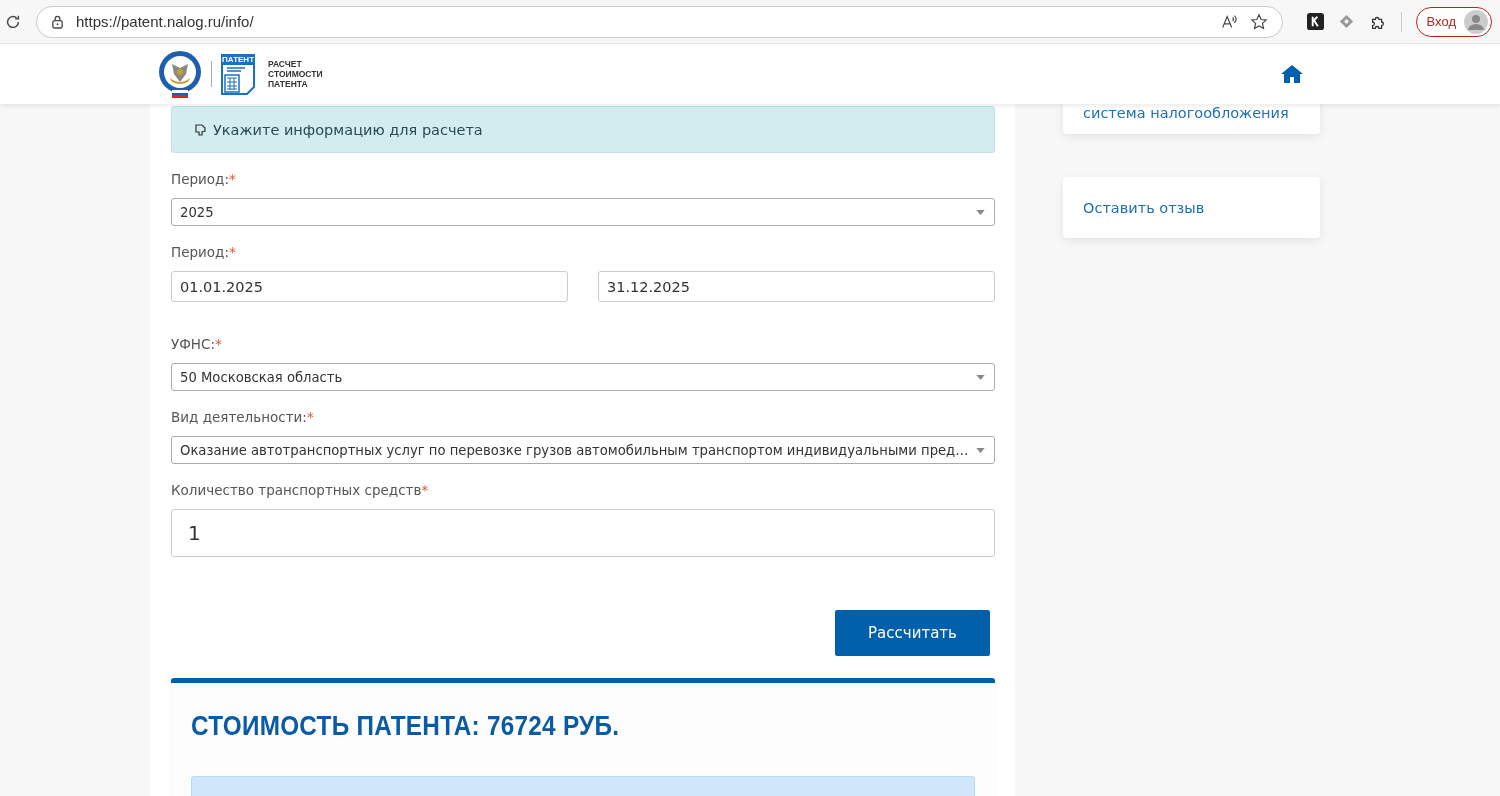  I want to click on diamond-icon, so click(1346, 21).